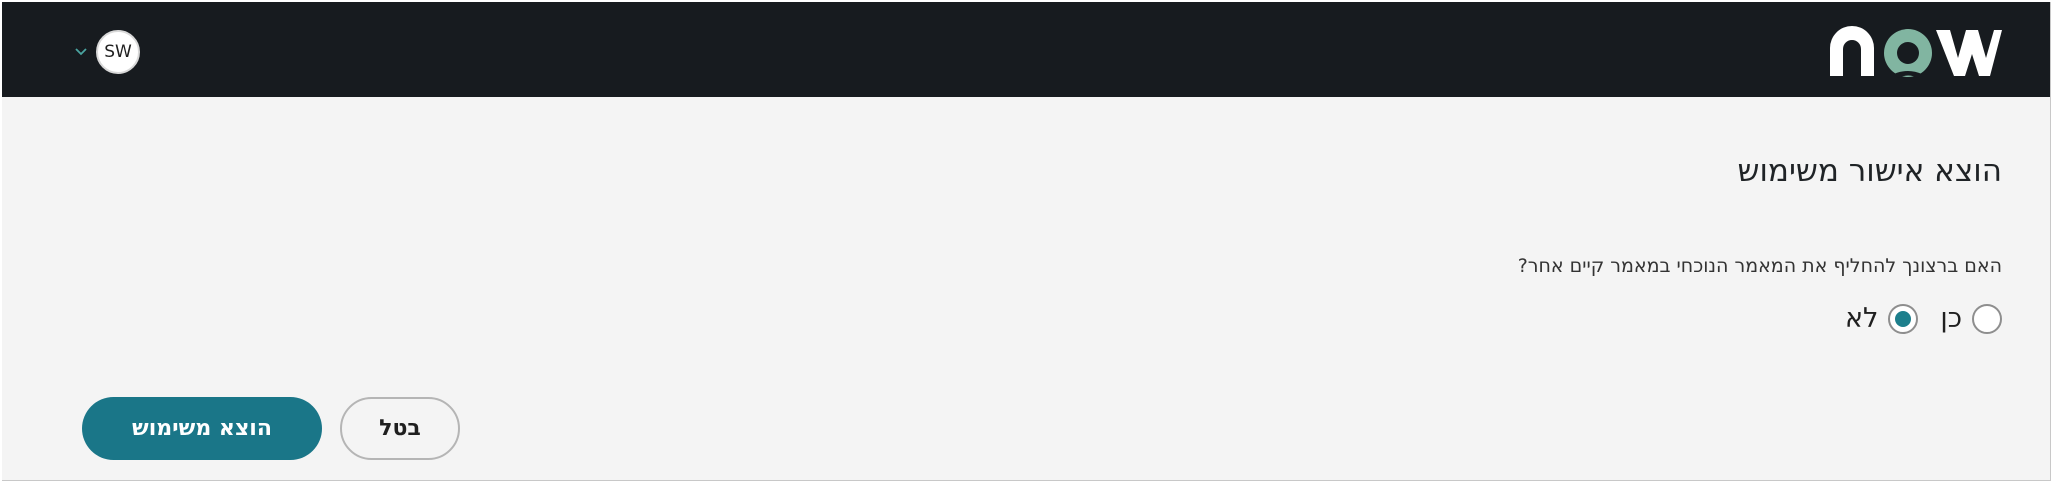 The height and width of the screenshot is (482, 2052). What do you see at coordinates (1881, 318) in the screenshot?
I see `radio-option-no: לא` at bounding box center [1881, 318].